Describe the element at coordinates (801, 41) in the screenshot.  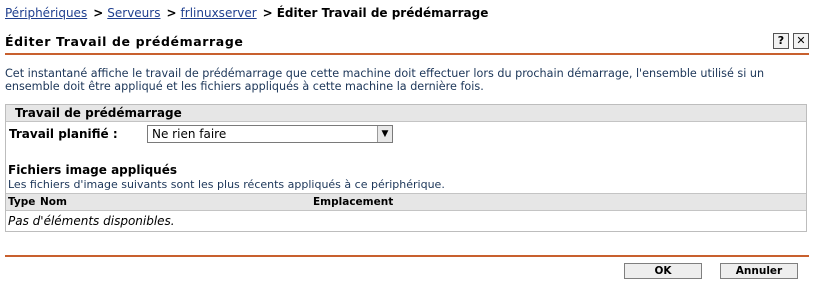
I see `close-icon: ✕` at that location.